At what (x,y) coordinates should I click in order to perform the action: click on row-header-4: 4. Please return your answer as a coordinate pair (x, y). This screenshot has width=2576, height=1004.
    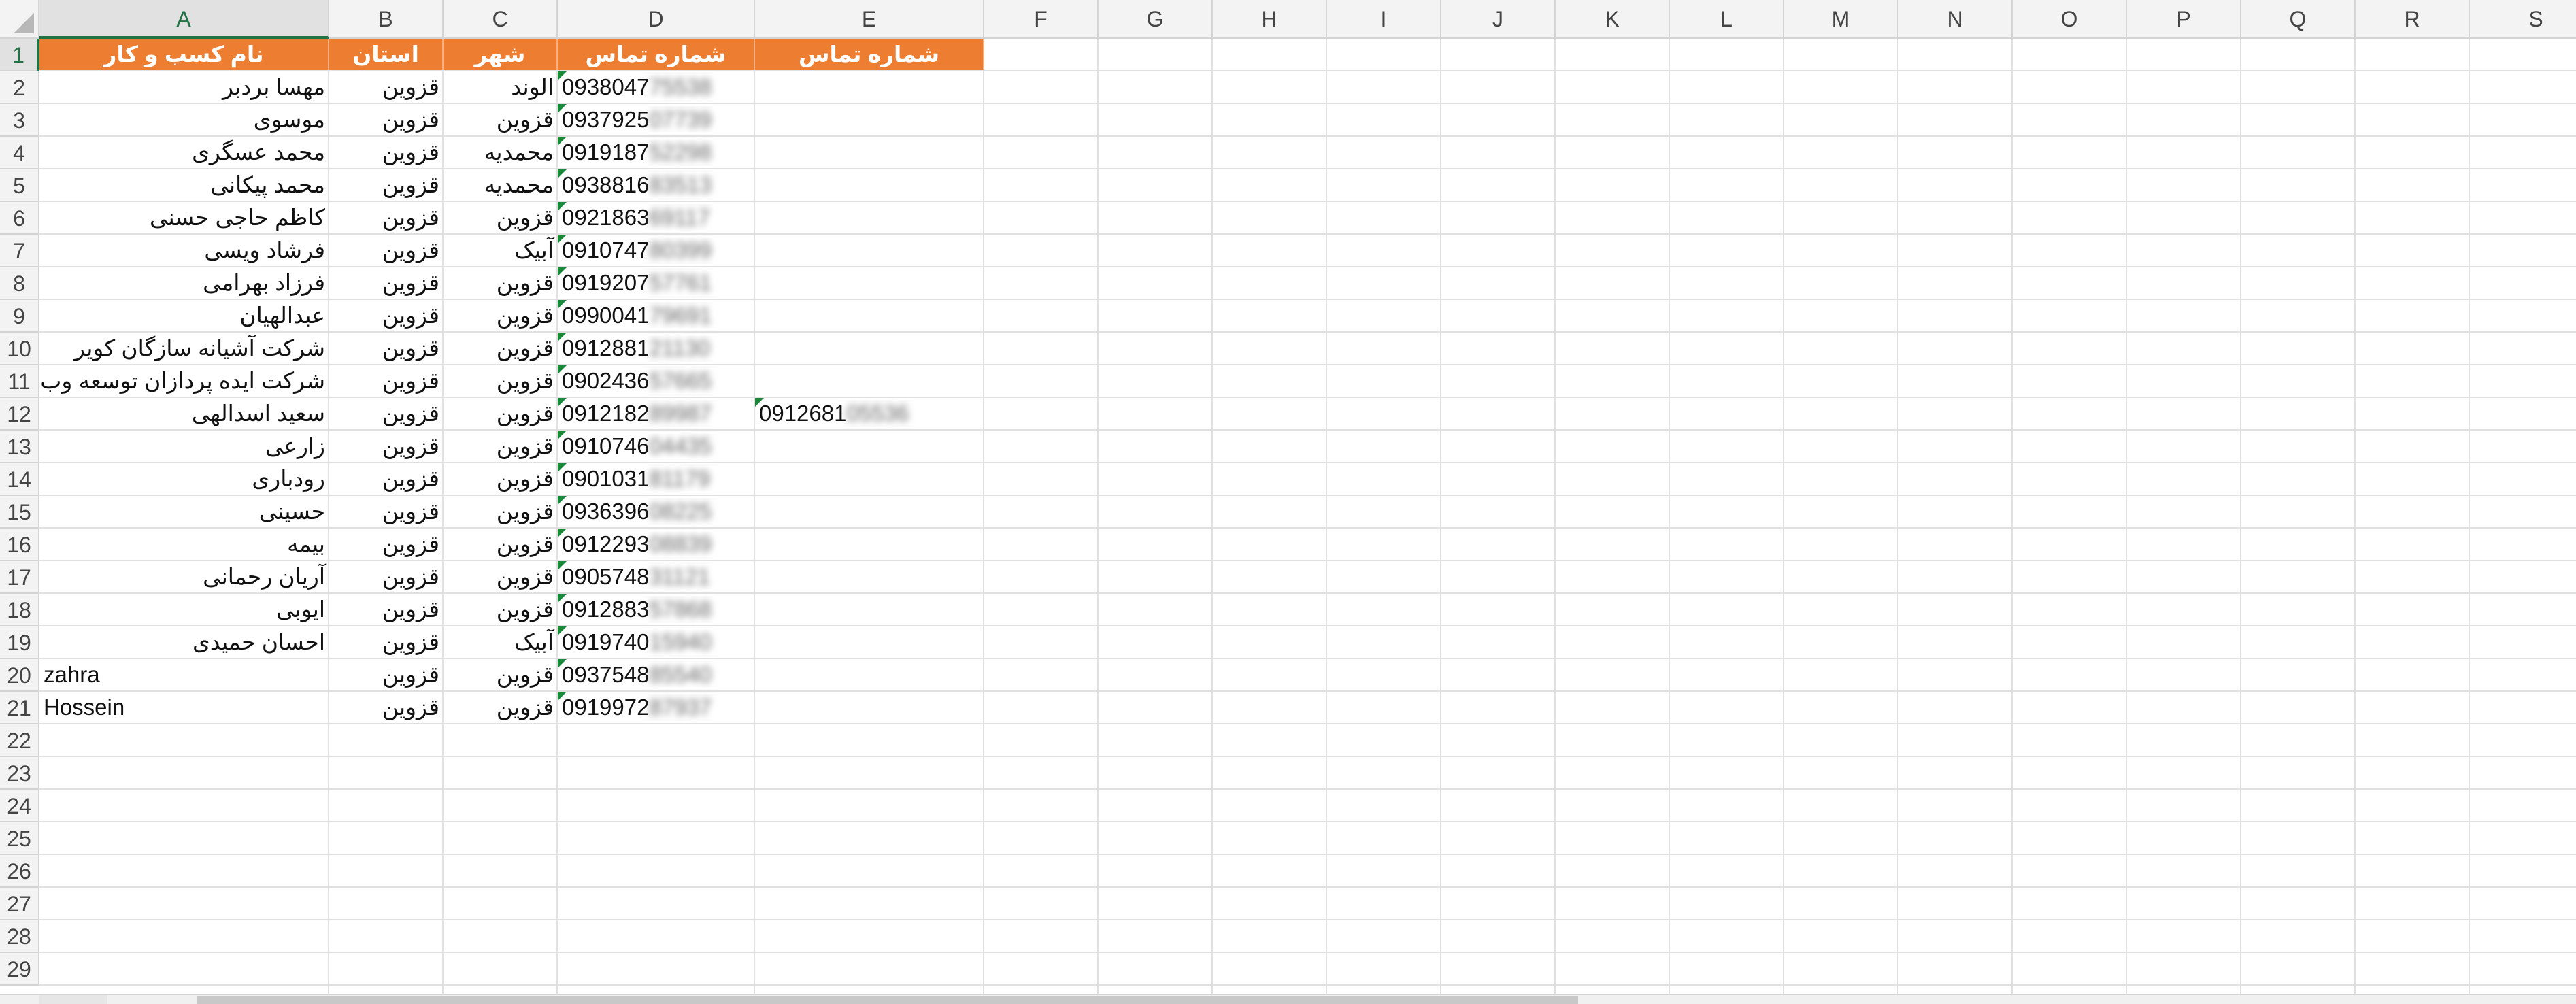
    Looking at the image, I should click on (19, 153).